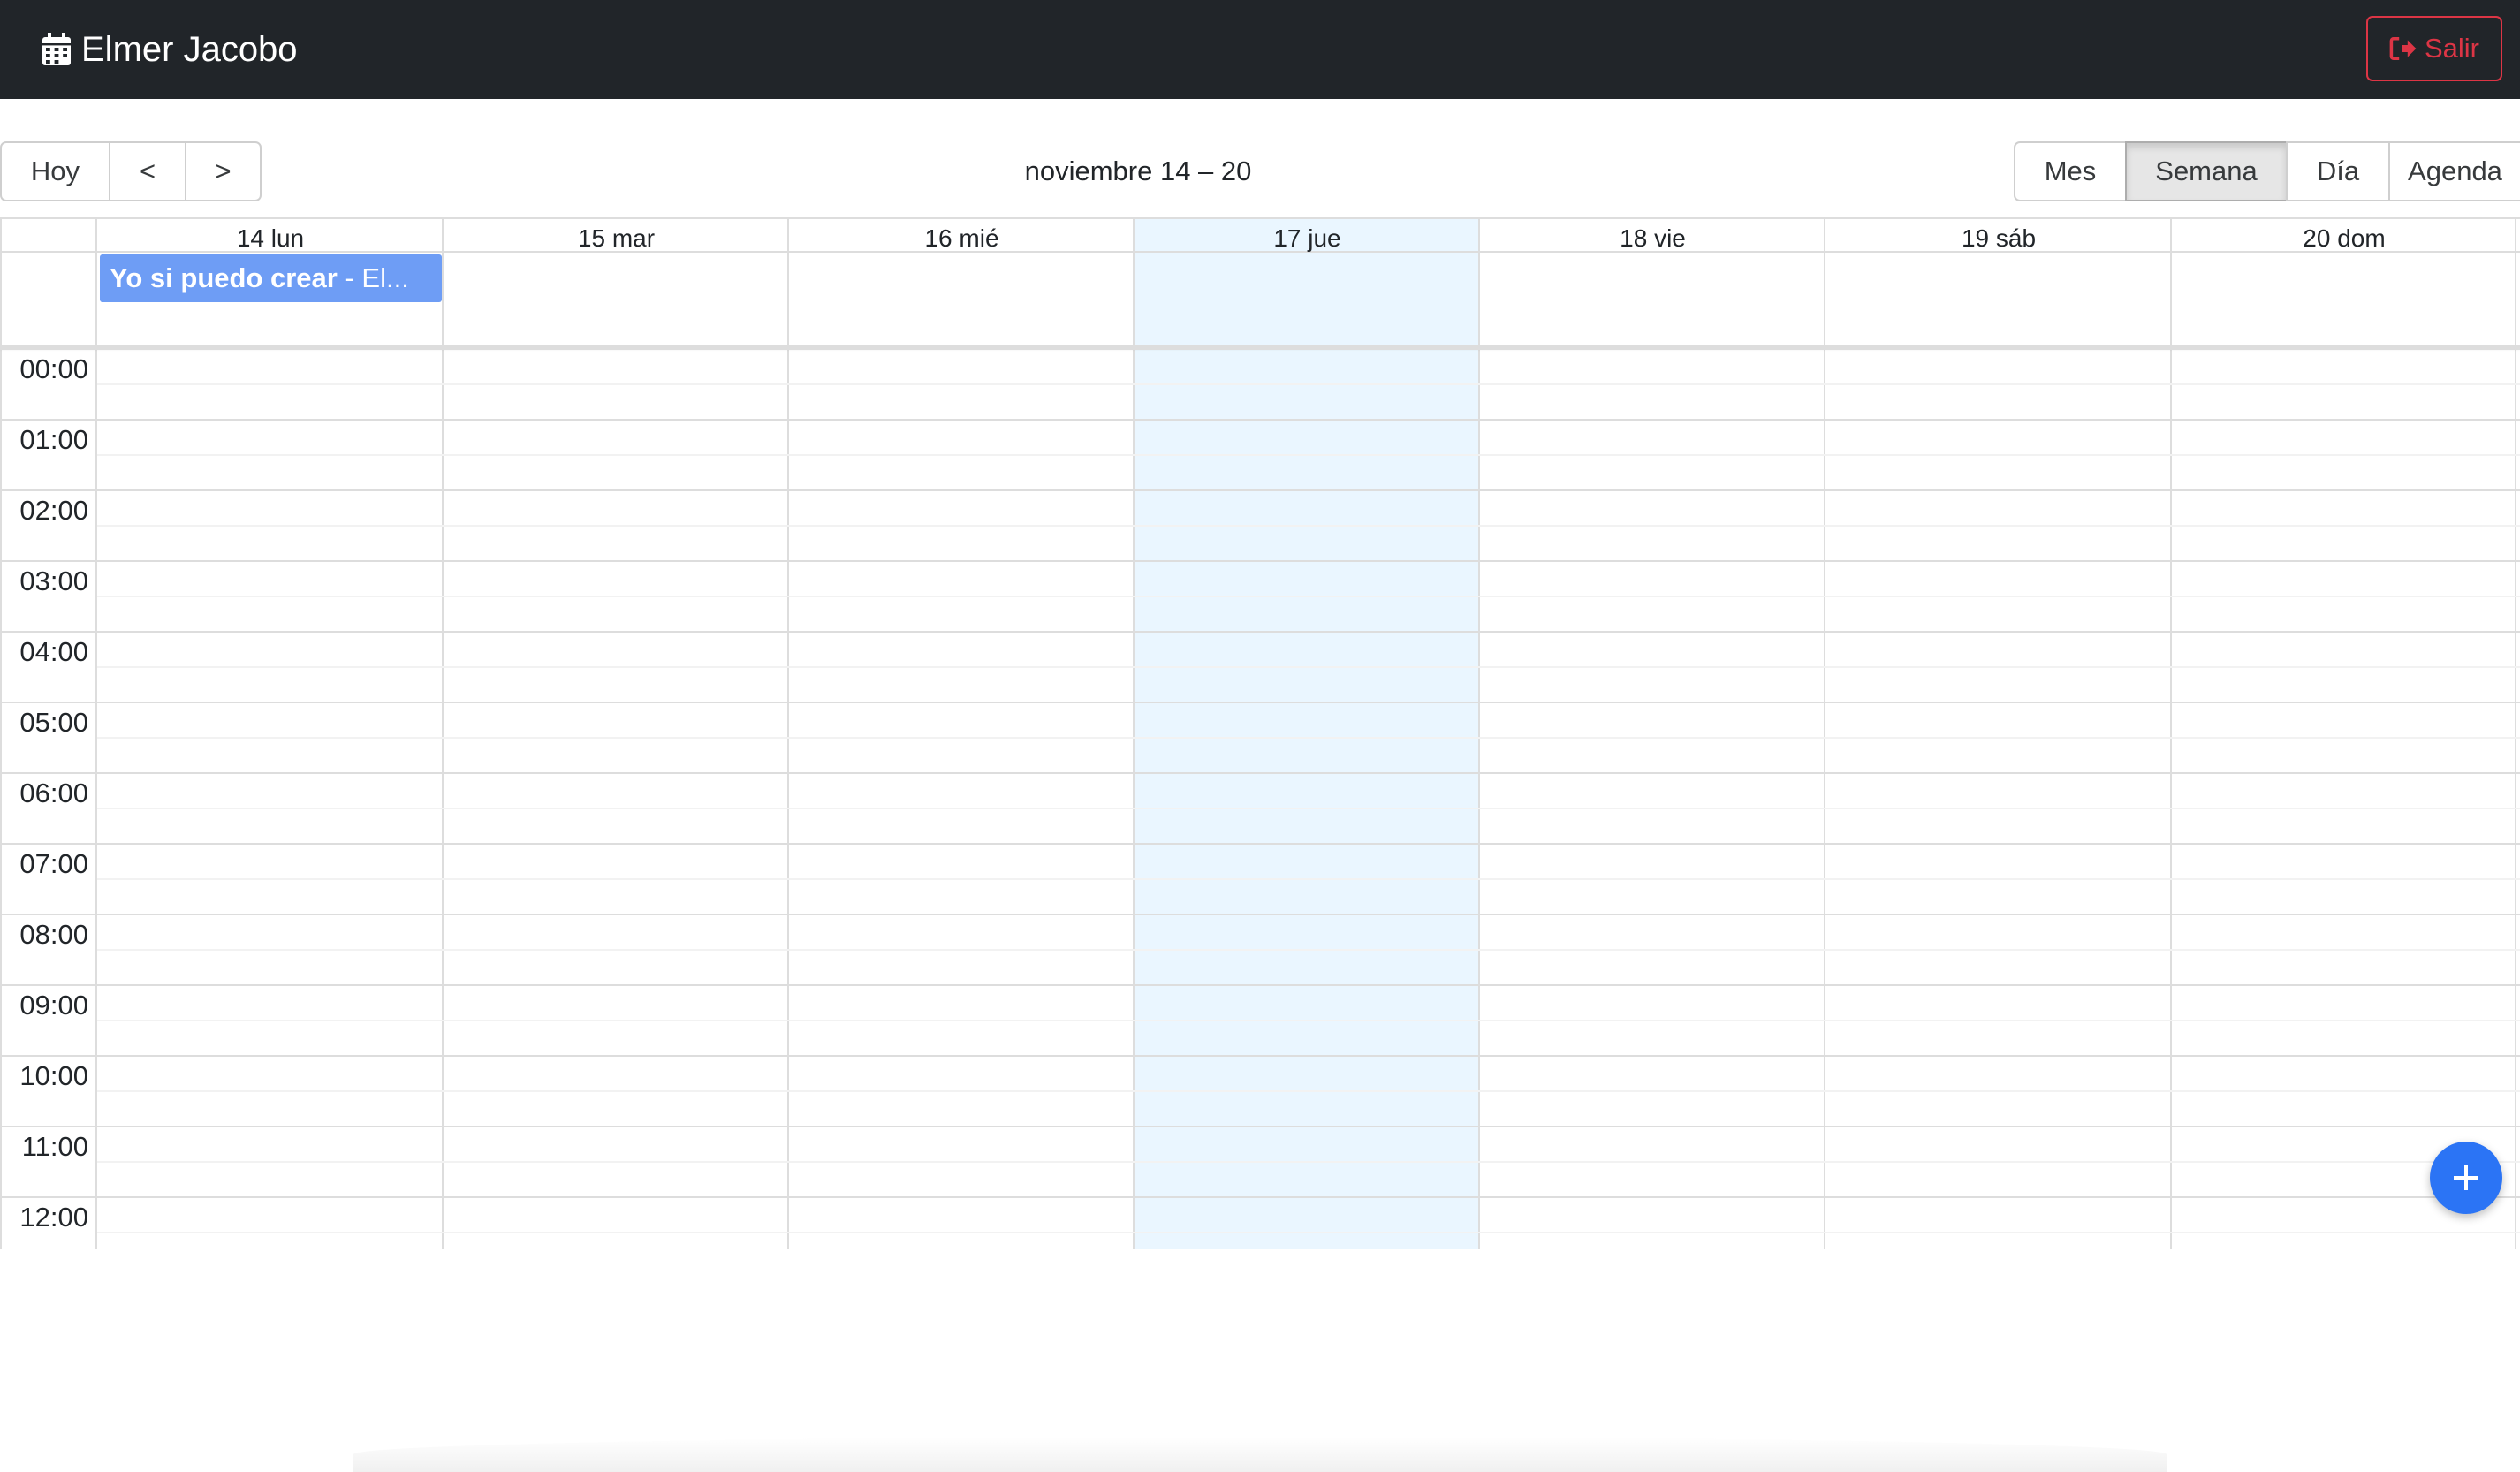 The width and height of the screenshot is (2520, 1472). What do you see at coordinates (55, 171) in the screenshot?
I see `today-button: Hoy` at bounding box center [55, 171].